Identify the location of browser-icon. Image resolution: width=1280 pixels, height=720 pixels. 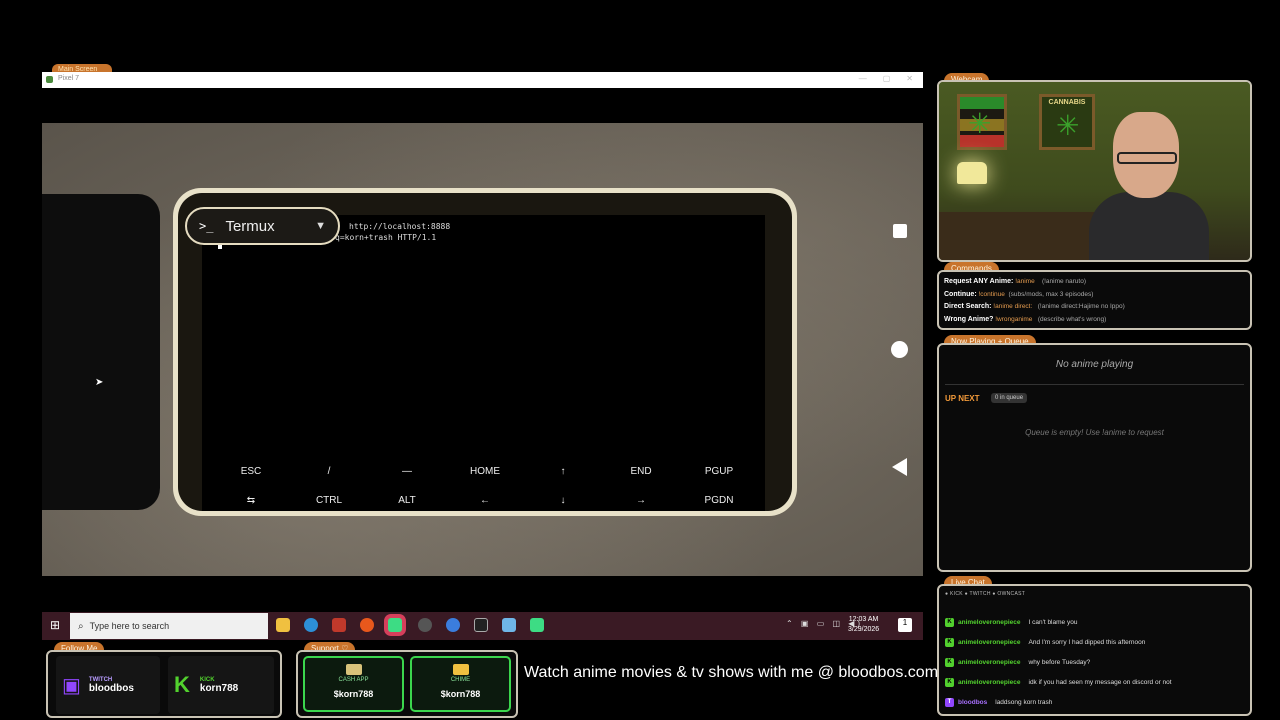
(453, 625).